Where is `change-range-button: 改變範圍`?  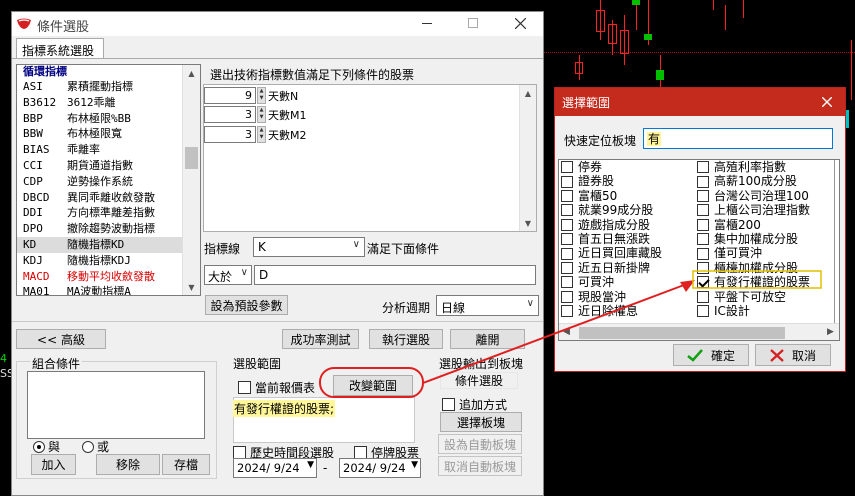 change-range-button: 改變範圍 is located at coordinates (373, 385).